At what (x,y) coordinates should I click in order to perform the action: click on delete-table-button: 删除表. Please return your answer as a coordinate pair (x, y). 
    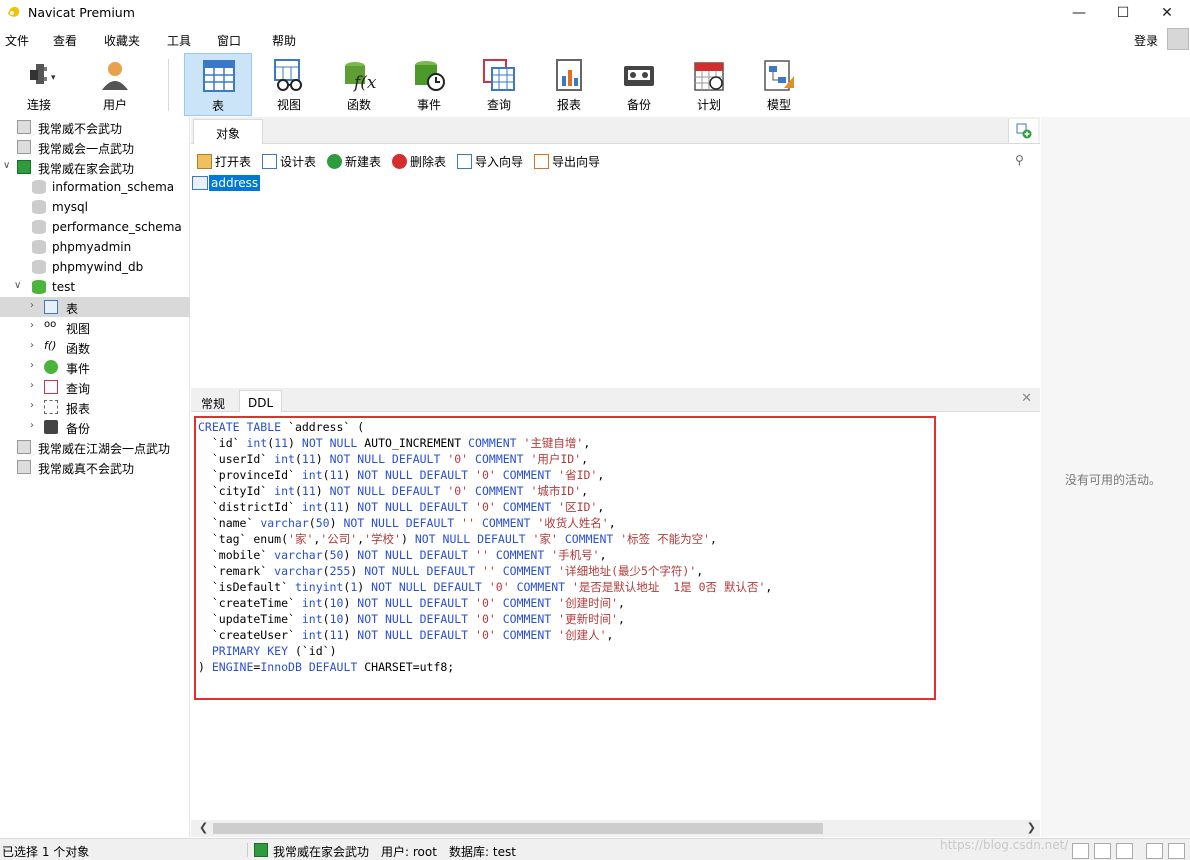
    Looking at the image, I should click on (419, 161).